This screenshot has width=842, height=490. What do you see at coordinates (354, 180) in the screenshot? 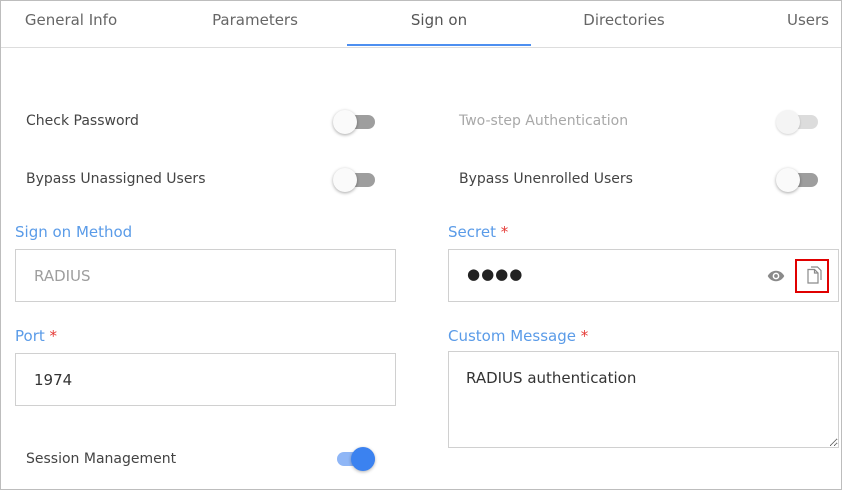
I see `bypass-unassigned-users-toggle` at bounding box center [354, 180].